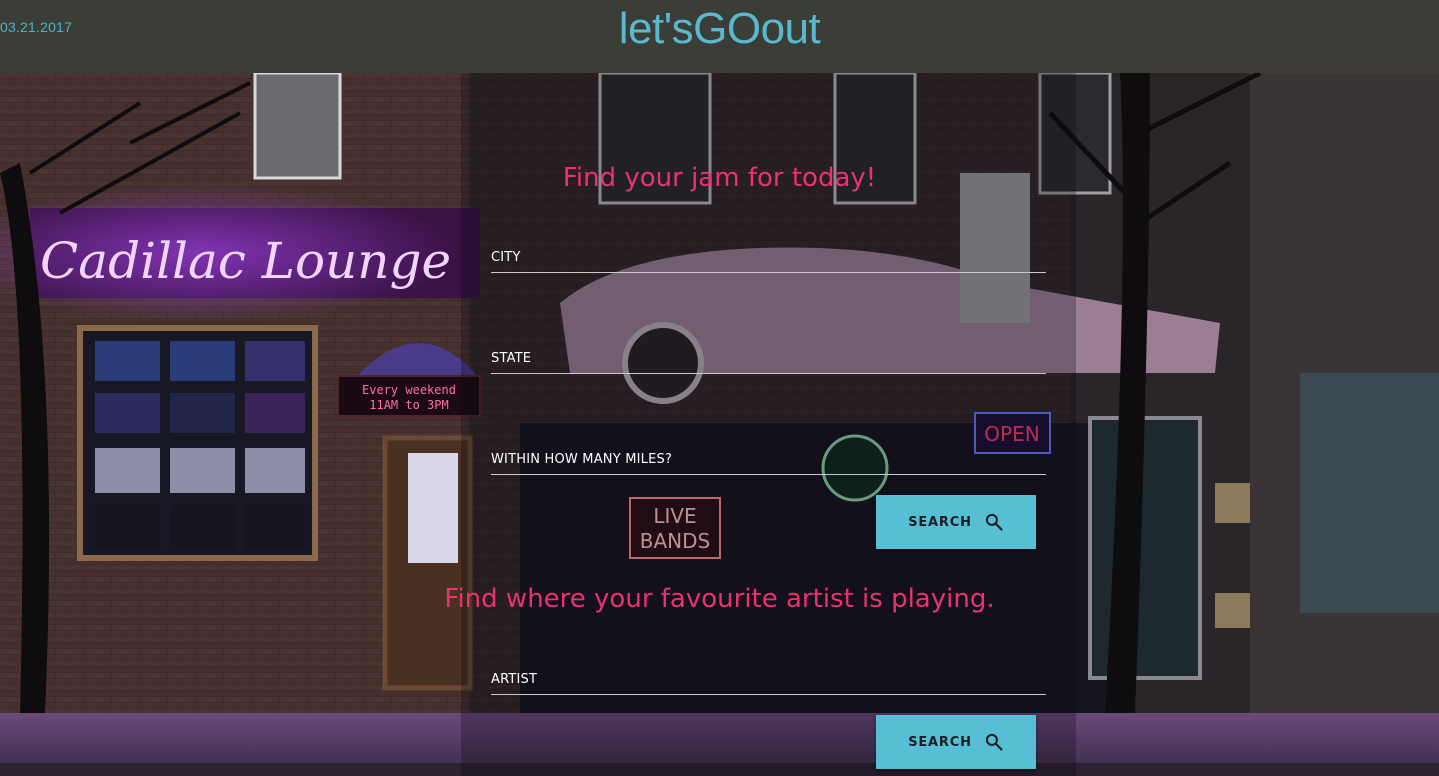  Describe the element at coordinates (409, 390) in the screenshot. I see `scroll-sign-line1: Every weekend` at that location.